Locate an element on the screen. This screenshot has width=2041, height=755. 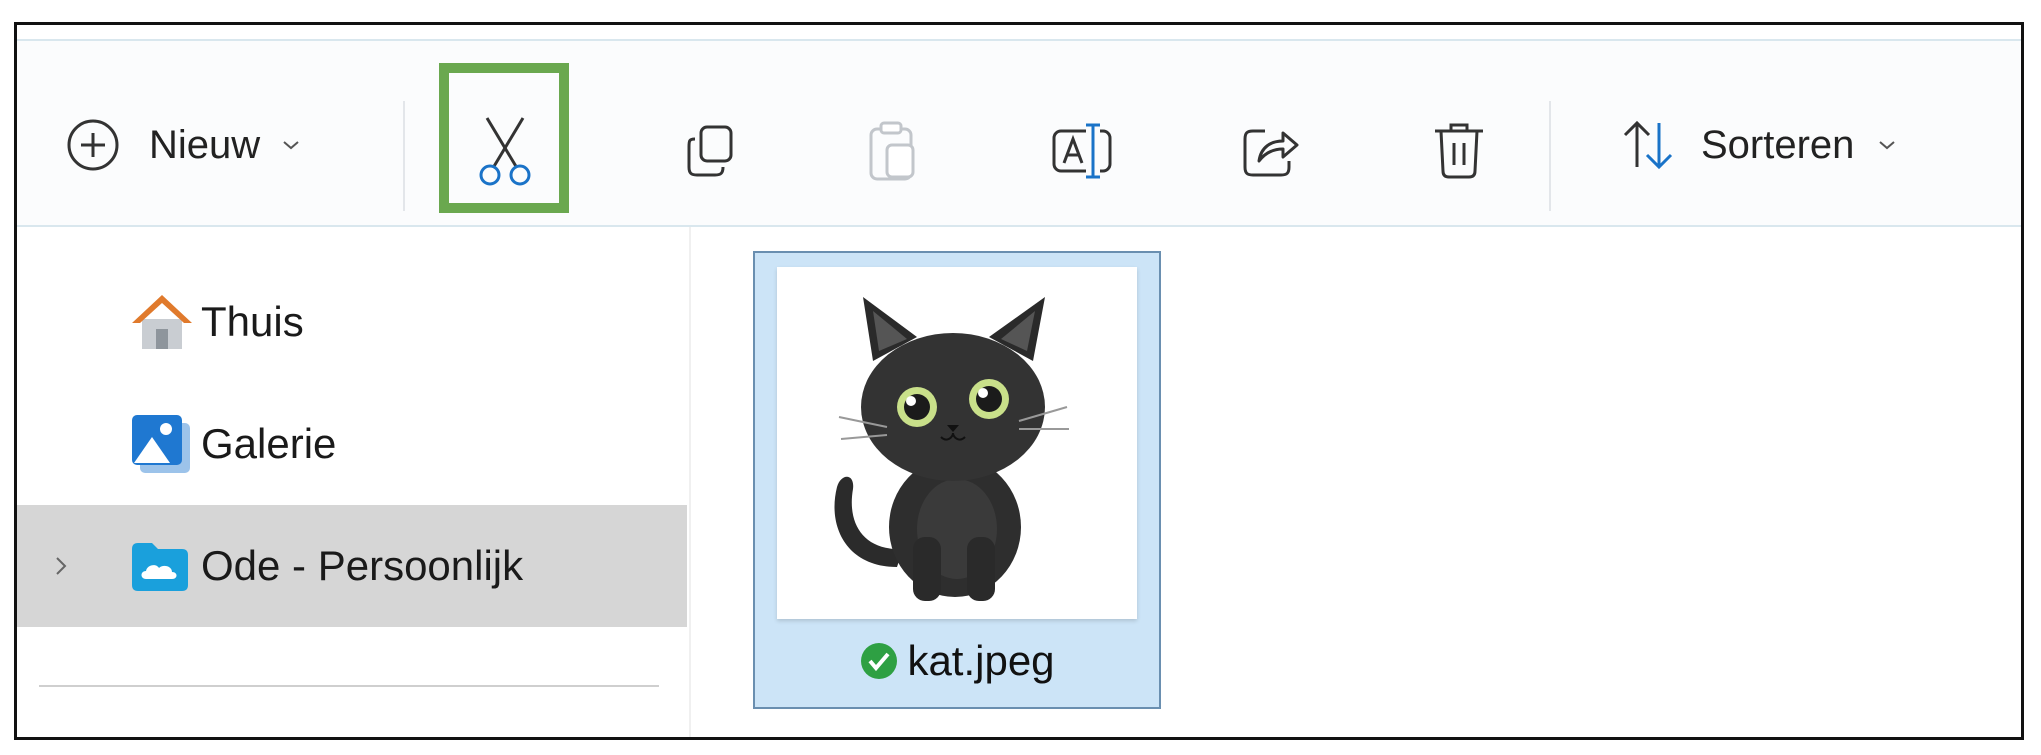
delete-button is located at coordinates (1459, 151).